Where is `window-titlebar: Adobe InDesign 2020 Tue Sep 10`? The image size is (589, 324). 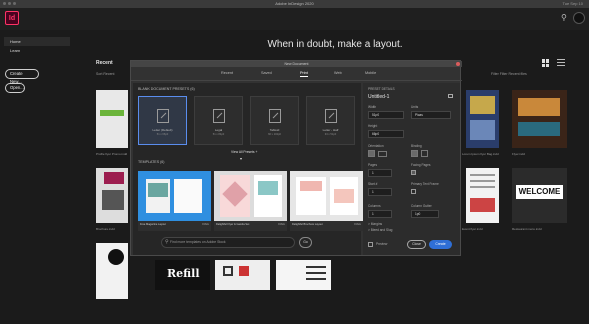
window-titlebar: Adobe InDesign 2020 Tue Sep 10 is located at coordinates (294, 4).